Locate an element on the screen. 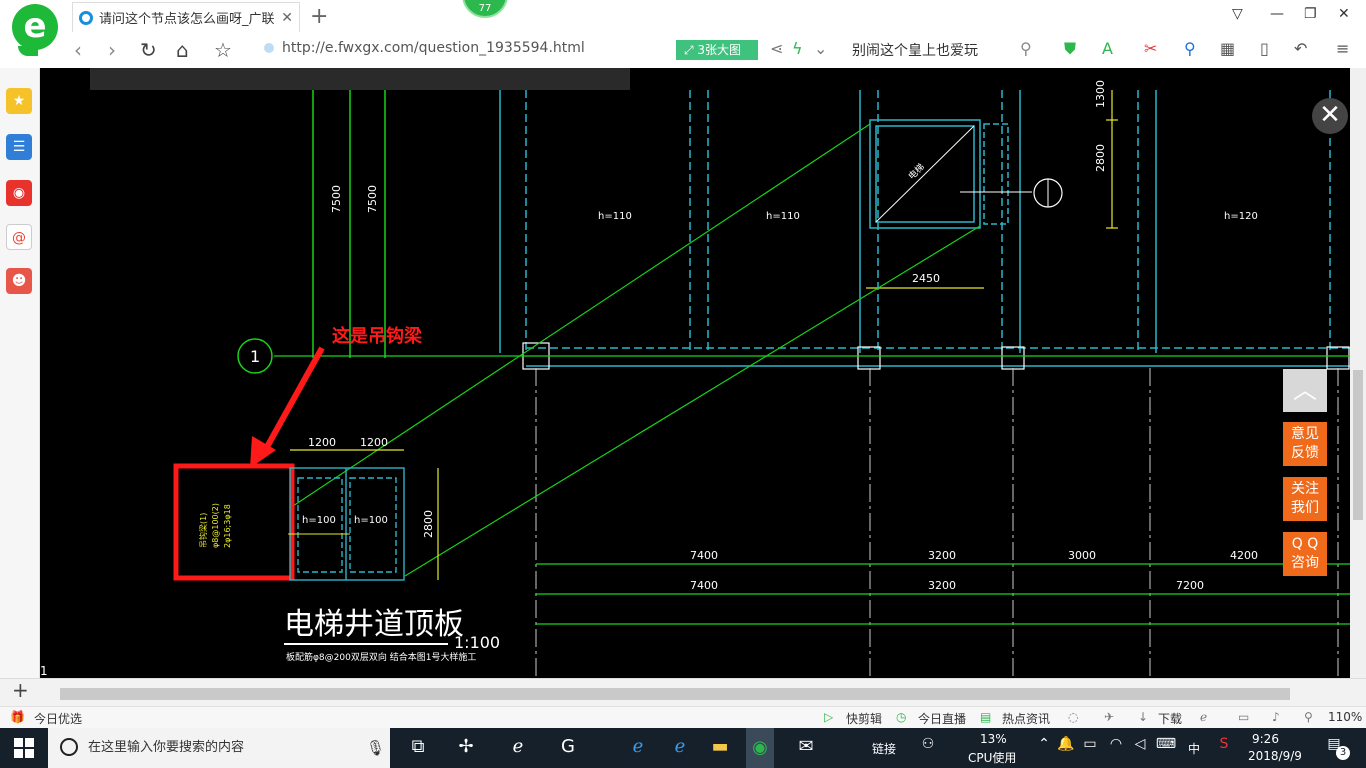  follow-us-button: 关注 我们 is located at coordinates (1305, 499).